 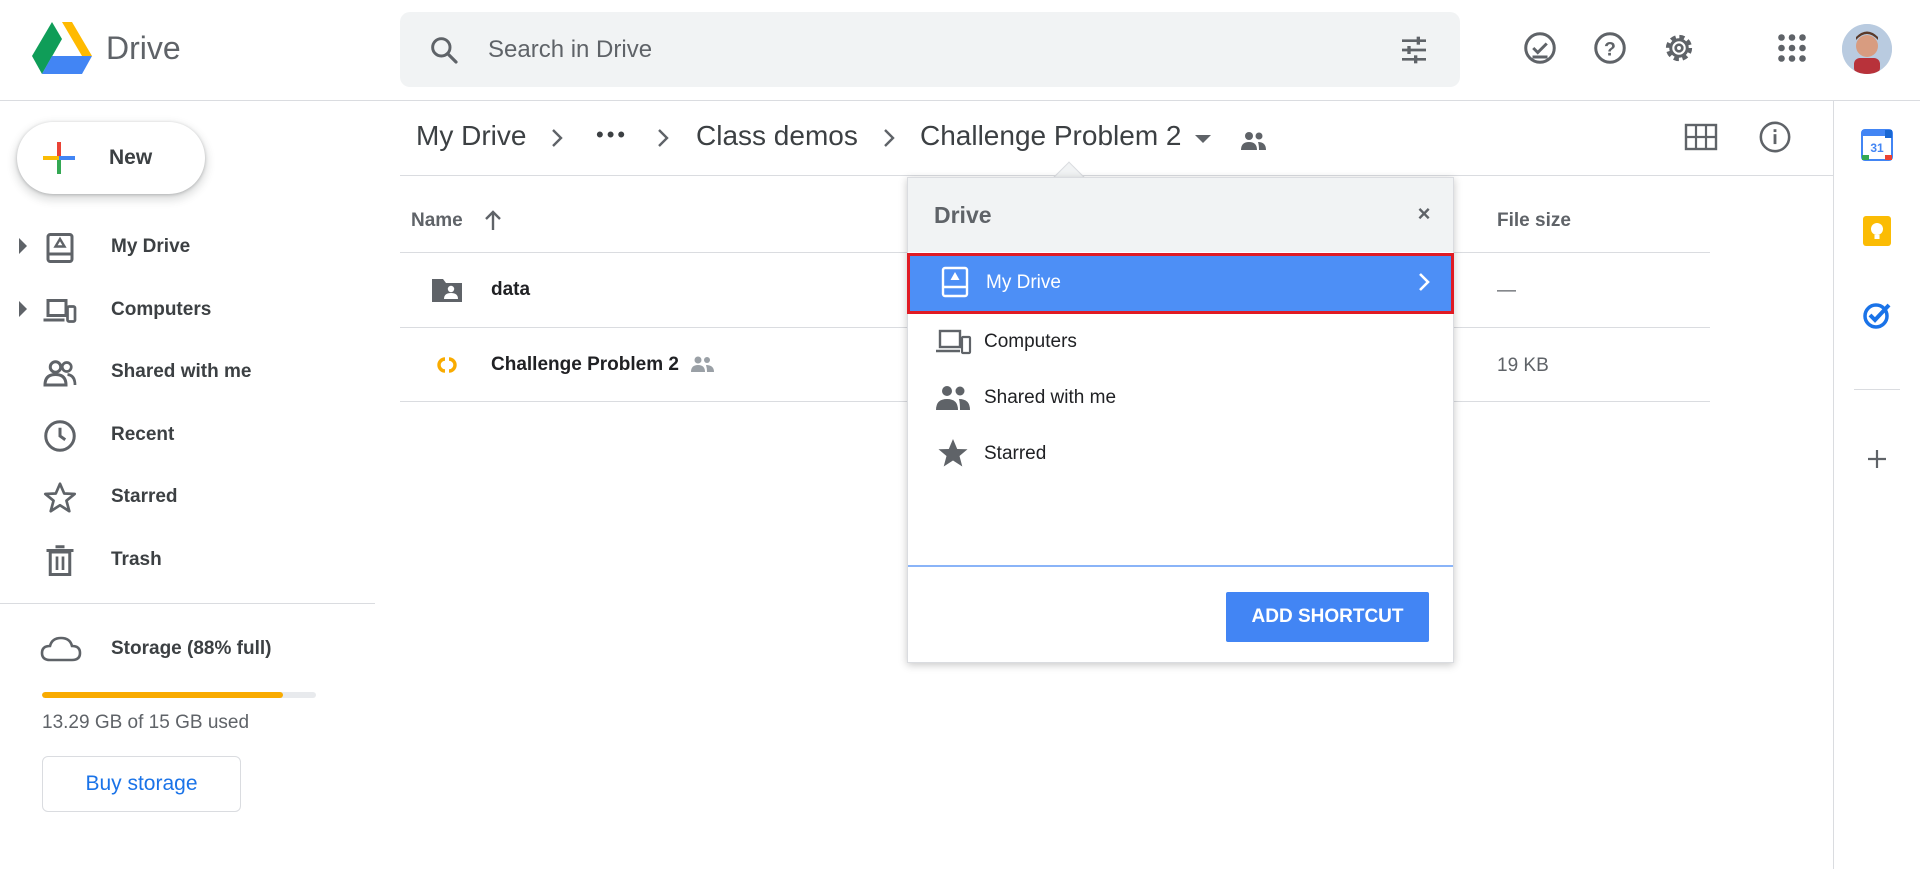 What do you see at coordinates (1877, 148) in the screenshot?
I see `calendar-day: 31` at bounding box center [1877, 148].